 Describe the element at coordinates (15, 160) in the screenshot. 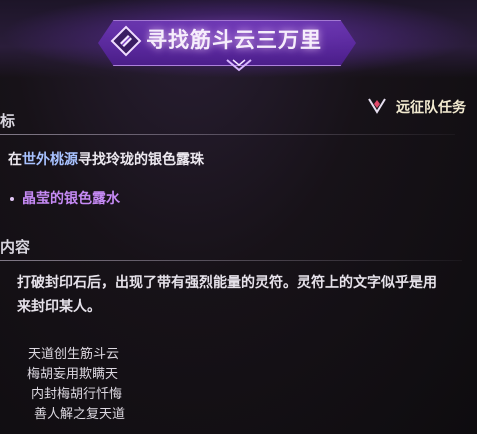

I see `objective-prefix: 在` at that location.